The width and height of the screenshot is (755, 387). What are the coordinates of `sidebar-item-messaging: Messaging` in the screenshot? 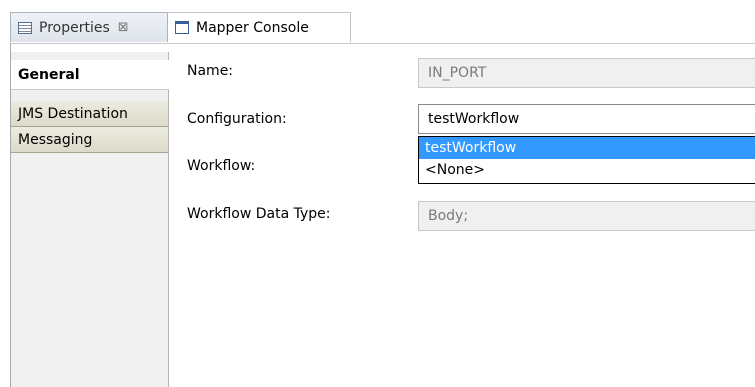 It's located at (89, 140).